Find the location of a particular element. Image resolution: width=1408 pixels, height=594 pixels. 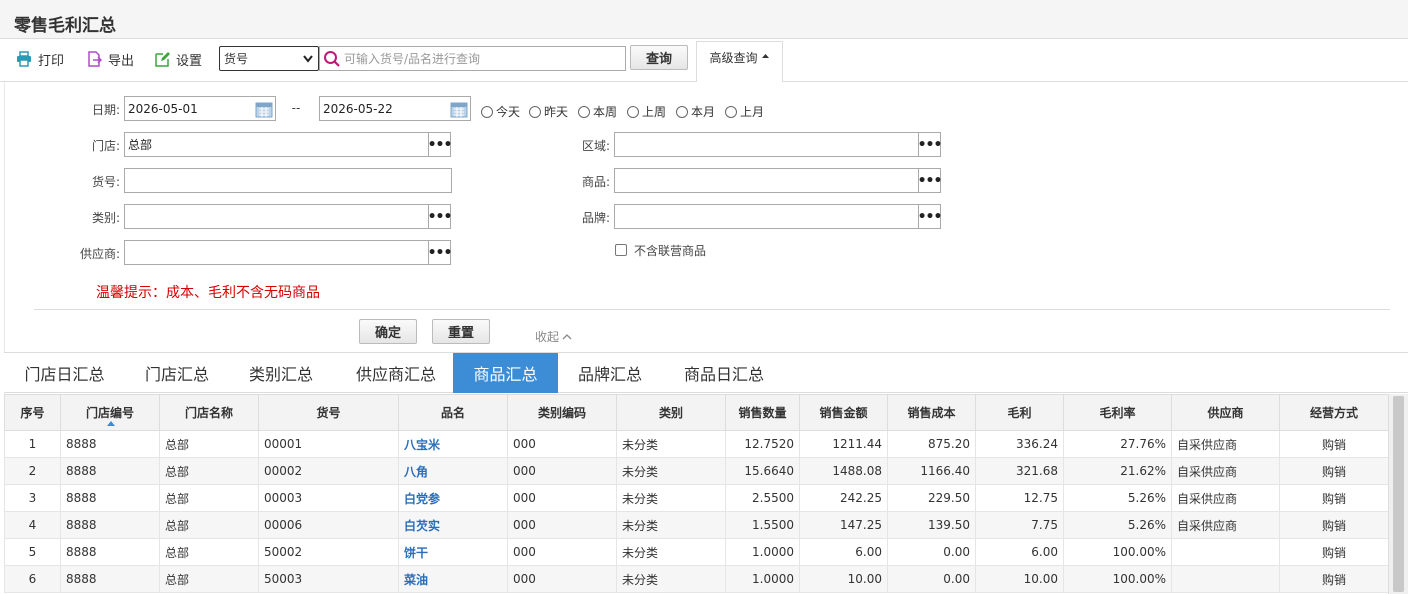

table-cell: 12.7520 is located at coordinates (762, 444).